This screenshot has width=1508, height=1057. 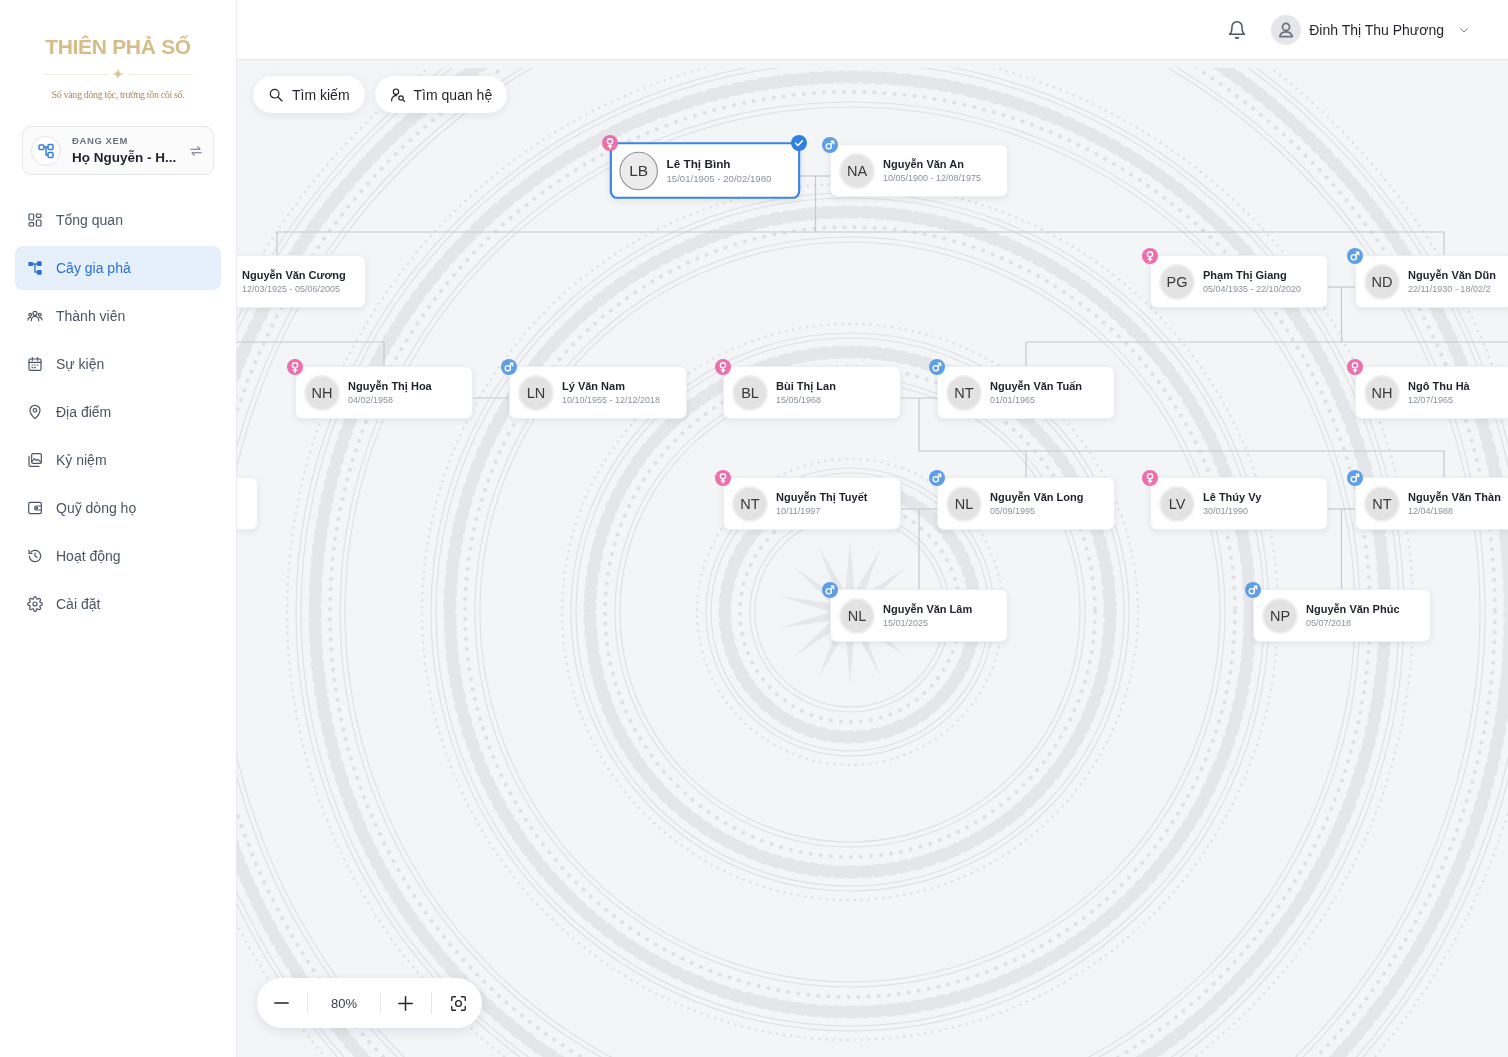 I want to click on avatar-initials: NL, so click(x=857, y=615).